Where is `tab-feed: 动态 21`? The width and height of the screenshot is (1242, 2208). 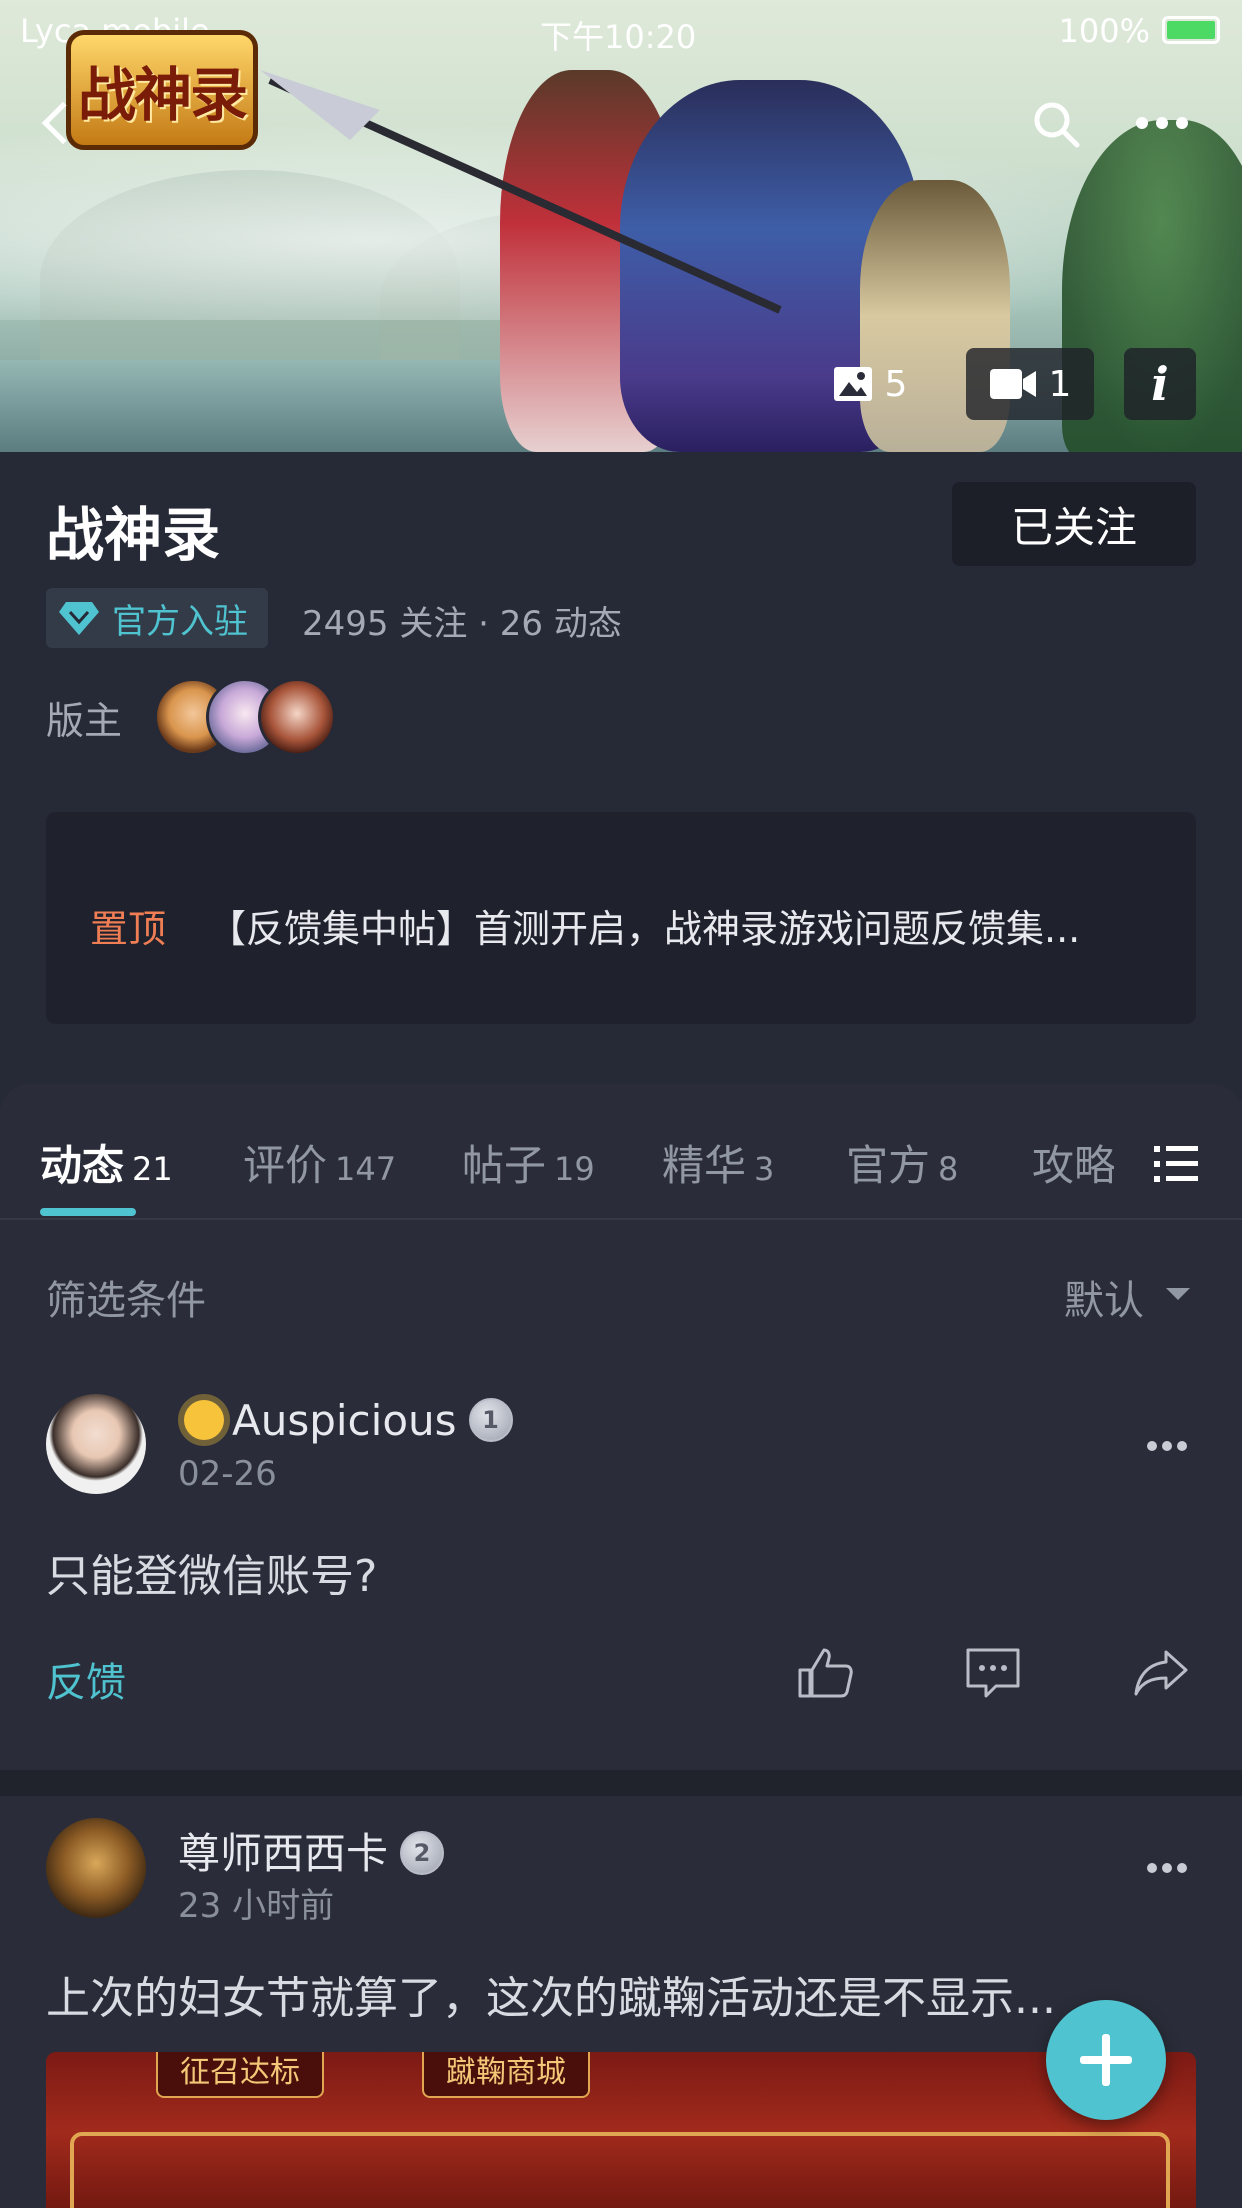
tab-feed: 动态 21 is located at coordinates (106, 1162).